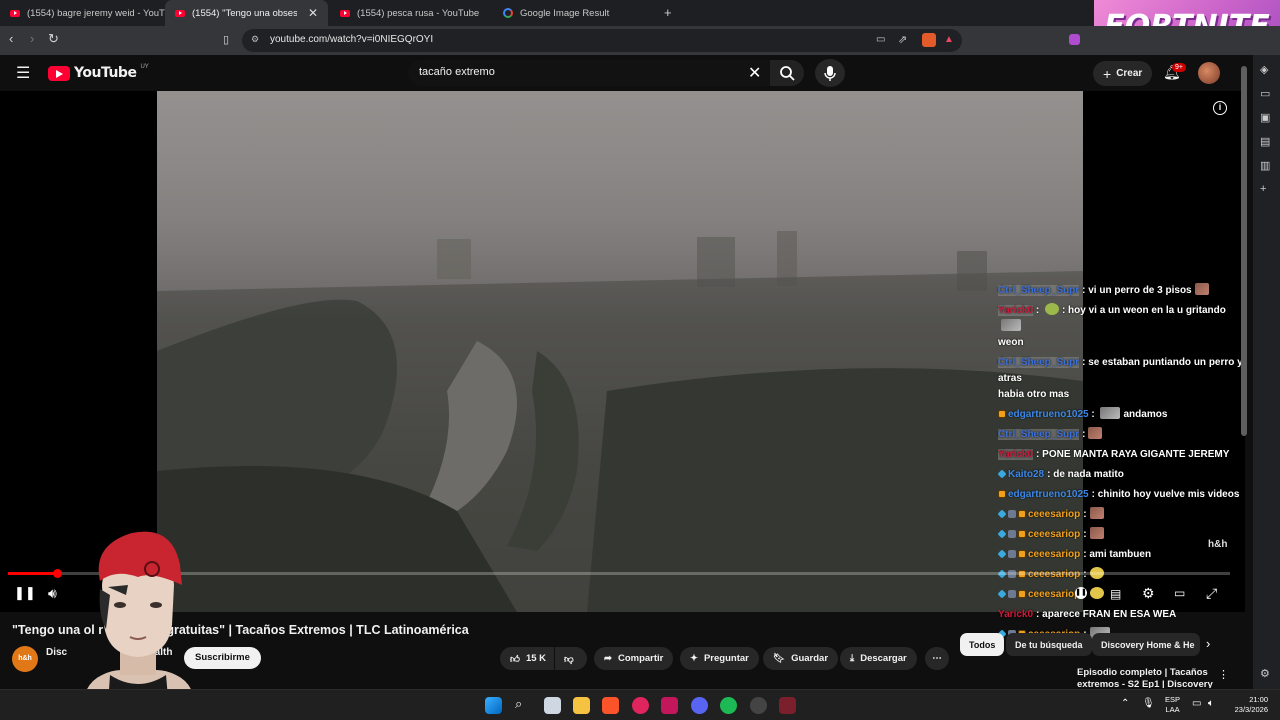 The width and height of the screenshot is (1280, 720). Describe the element at coordinates (105, 73) in the screenshot. I see `logo-text: YouTube` at that location.